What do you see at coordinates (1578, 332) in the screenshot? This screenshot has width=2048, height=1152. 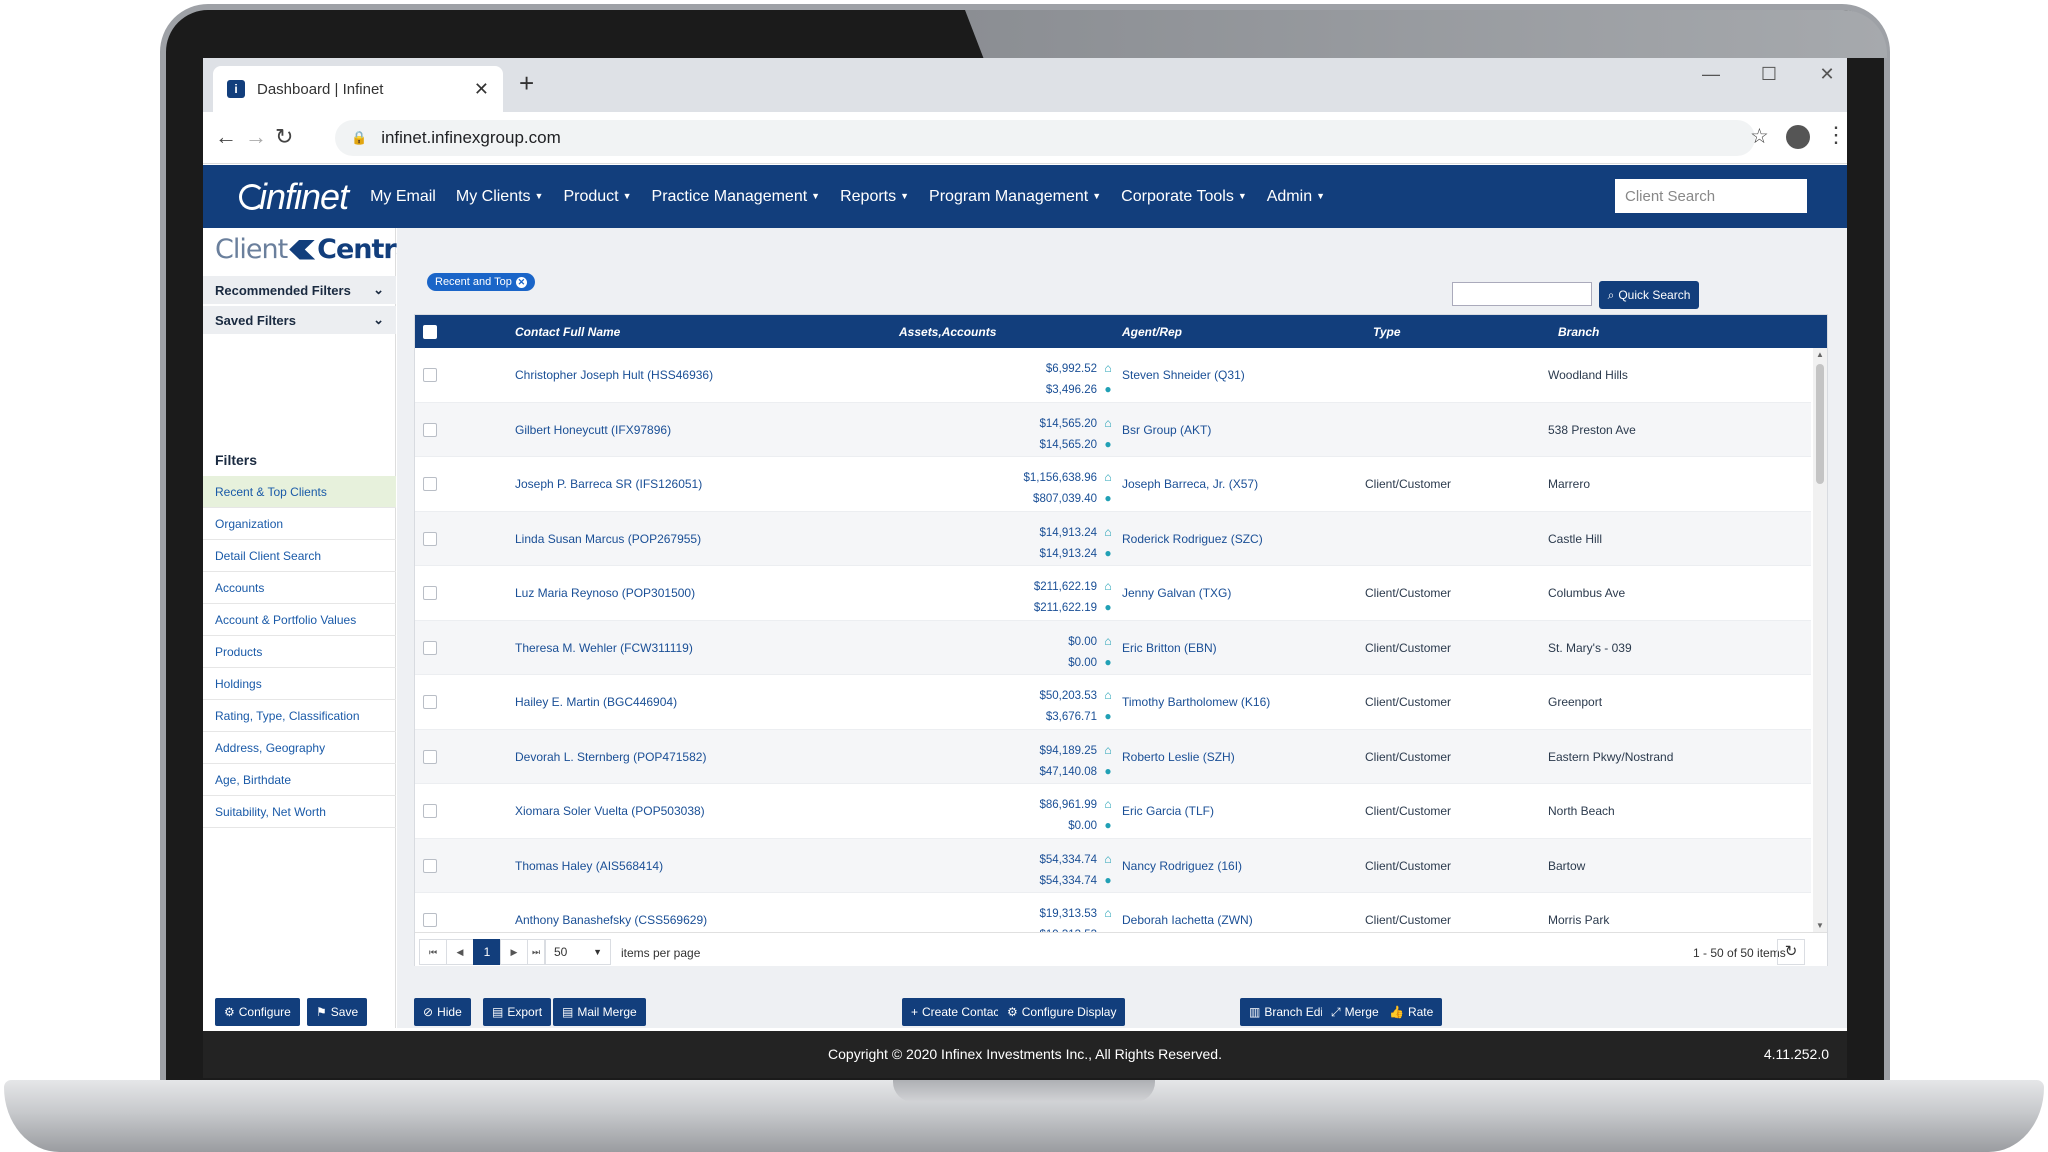 I see `col-branch: Branch` at bounding box center [1578, 332].